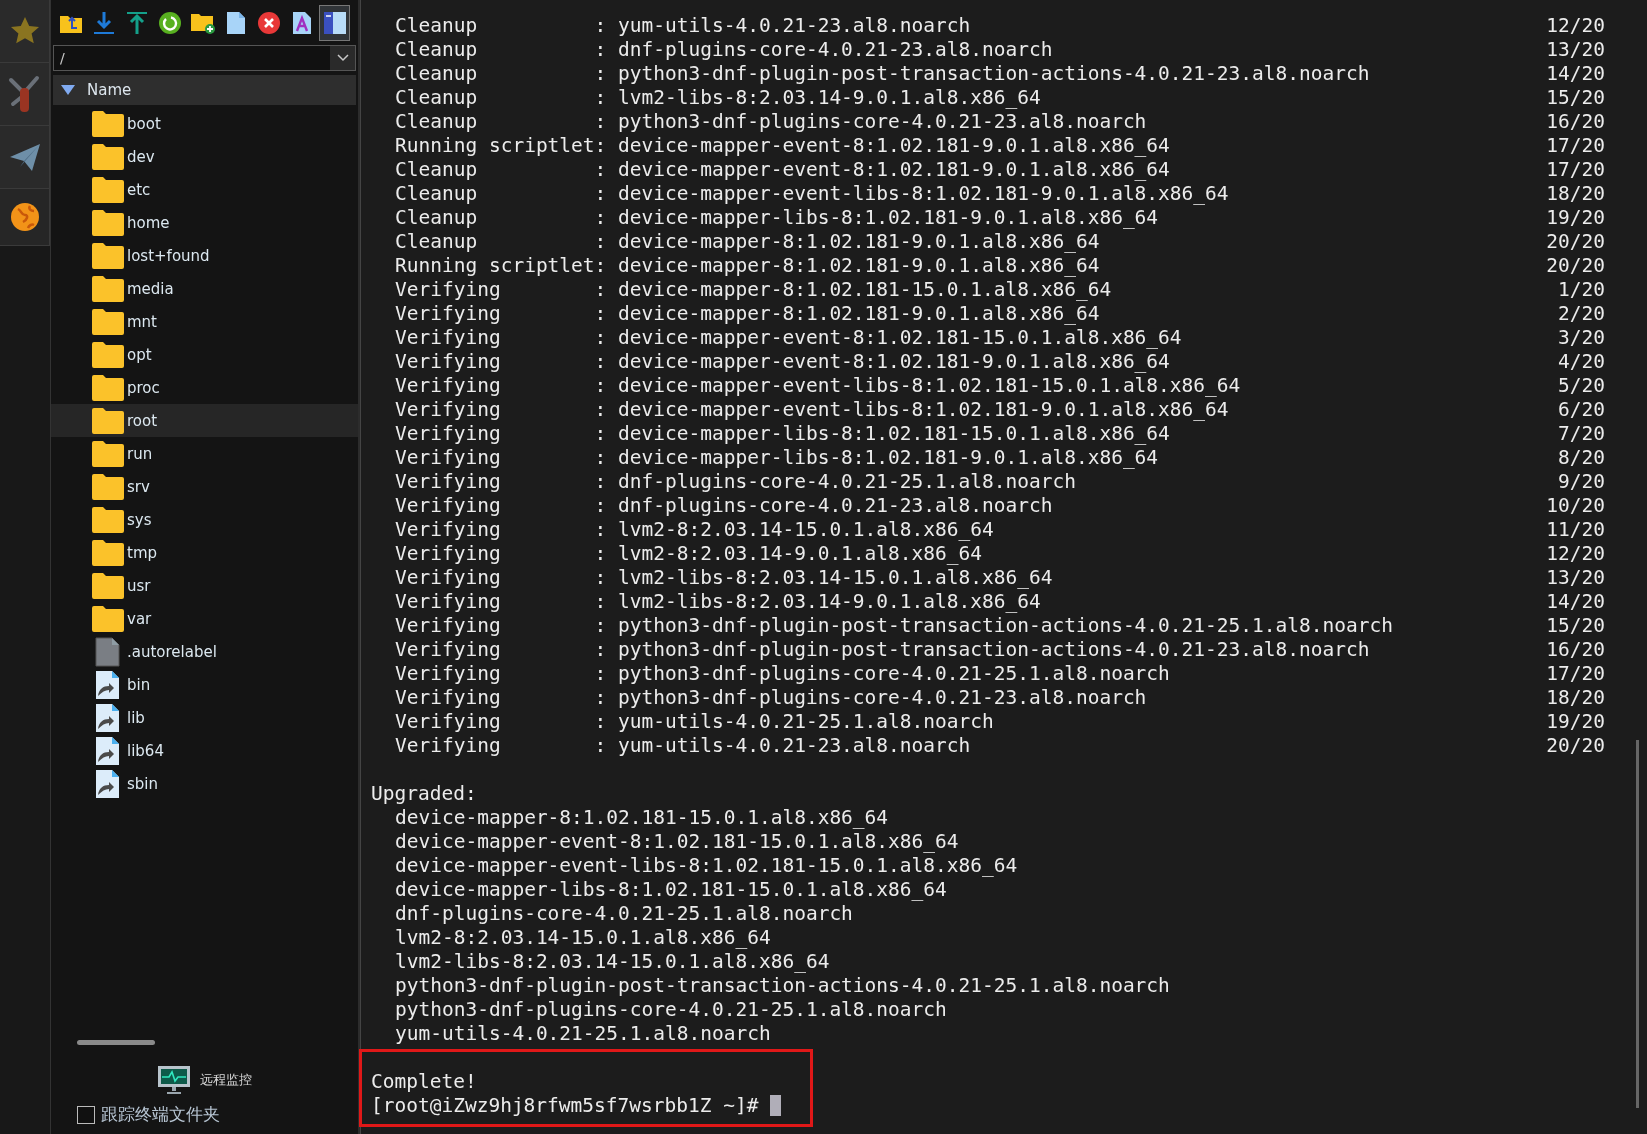 The image size is (1647, 1134). What do you see at coordinates (235, 23) in the screenshot?
I see `file-icon` at bounding box center [235, 23].